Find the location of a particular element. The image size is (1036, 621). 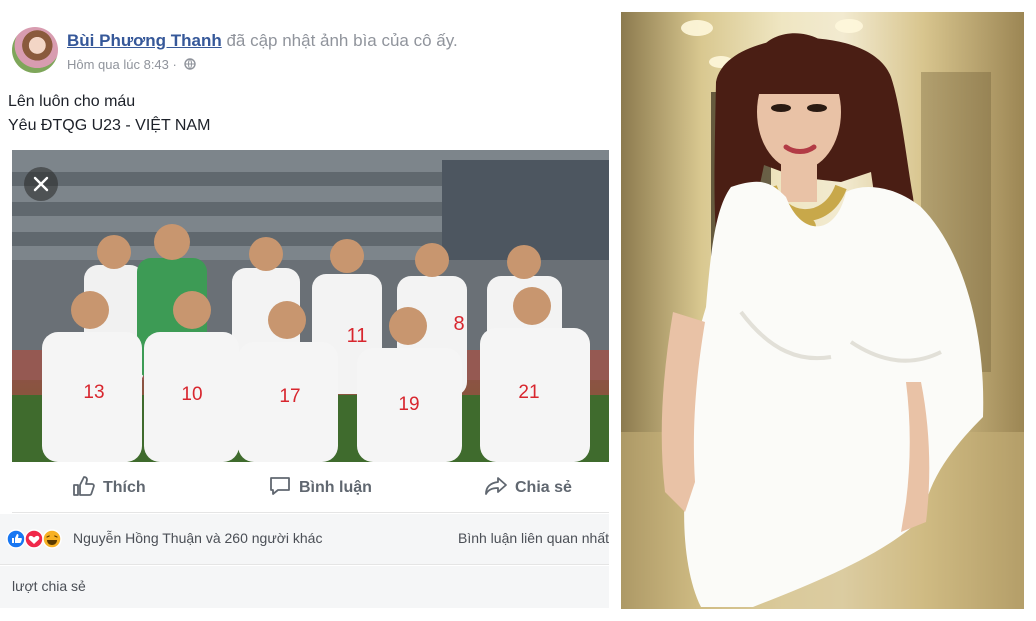

like-button: Thích is located at coordinates (109, 488).